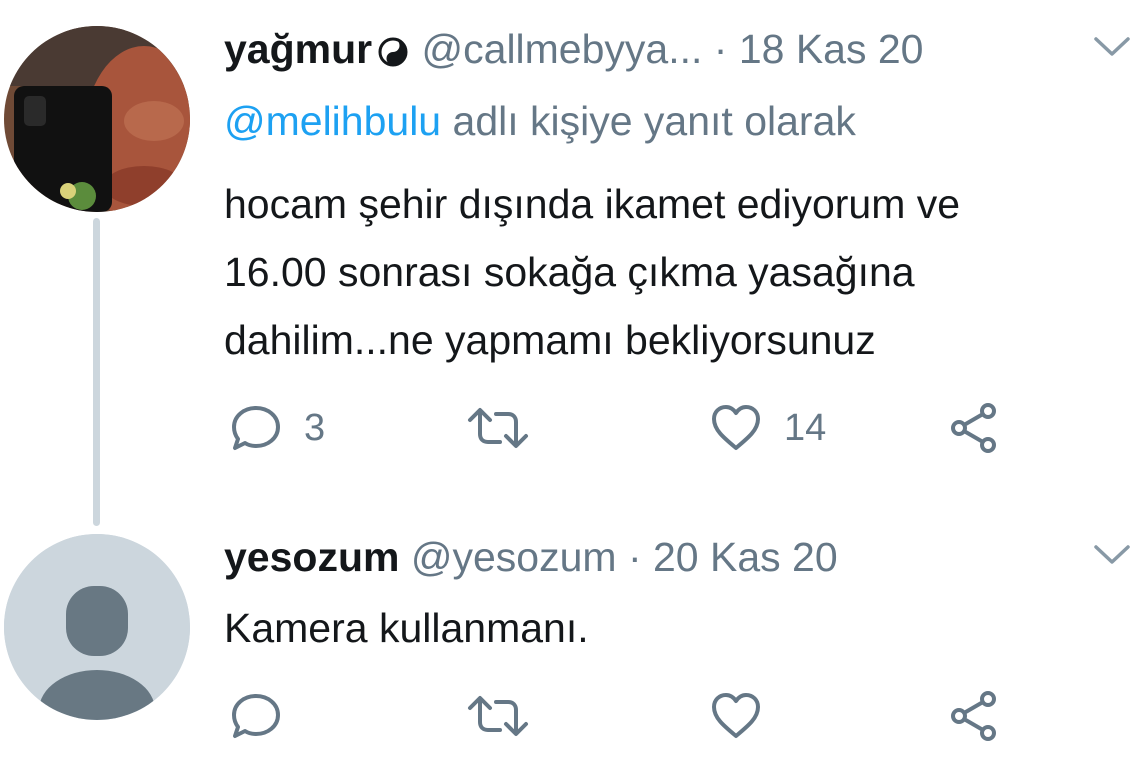 This screenshot has height=770, width=1140. I want to click on tweet-text-line: 16.00 sonrası sokağa çıkma yasağına, so click(569, 272).